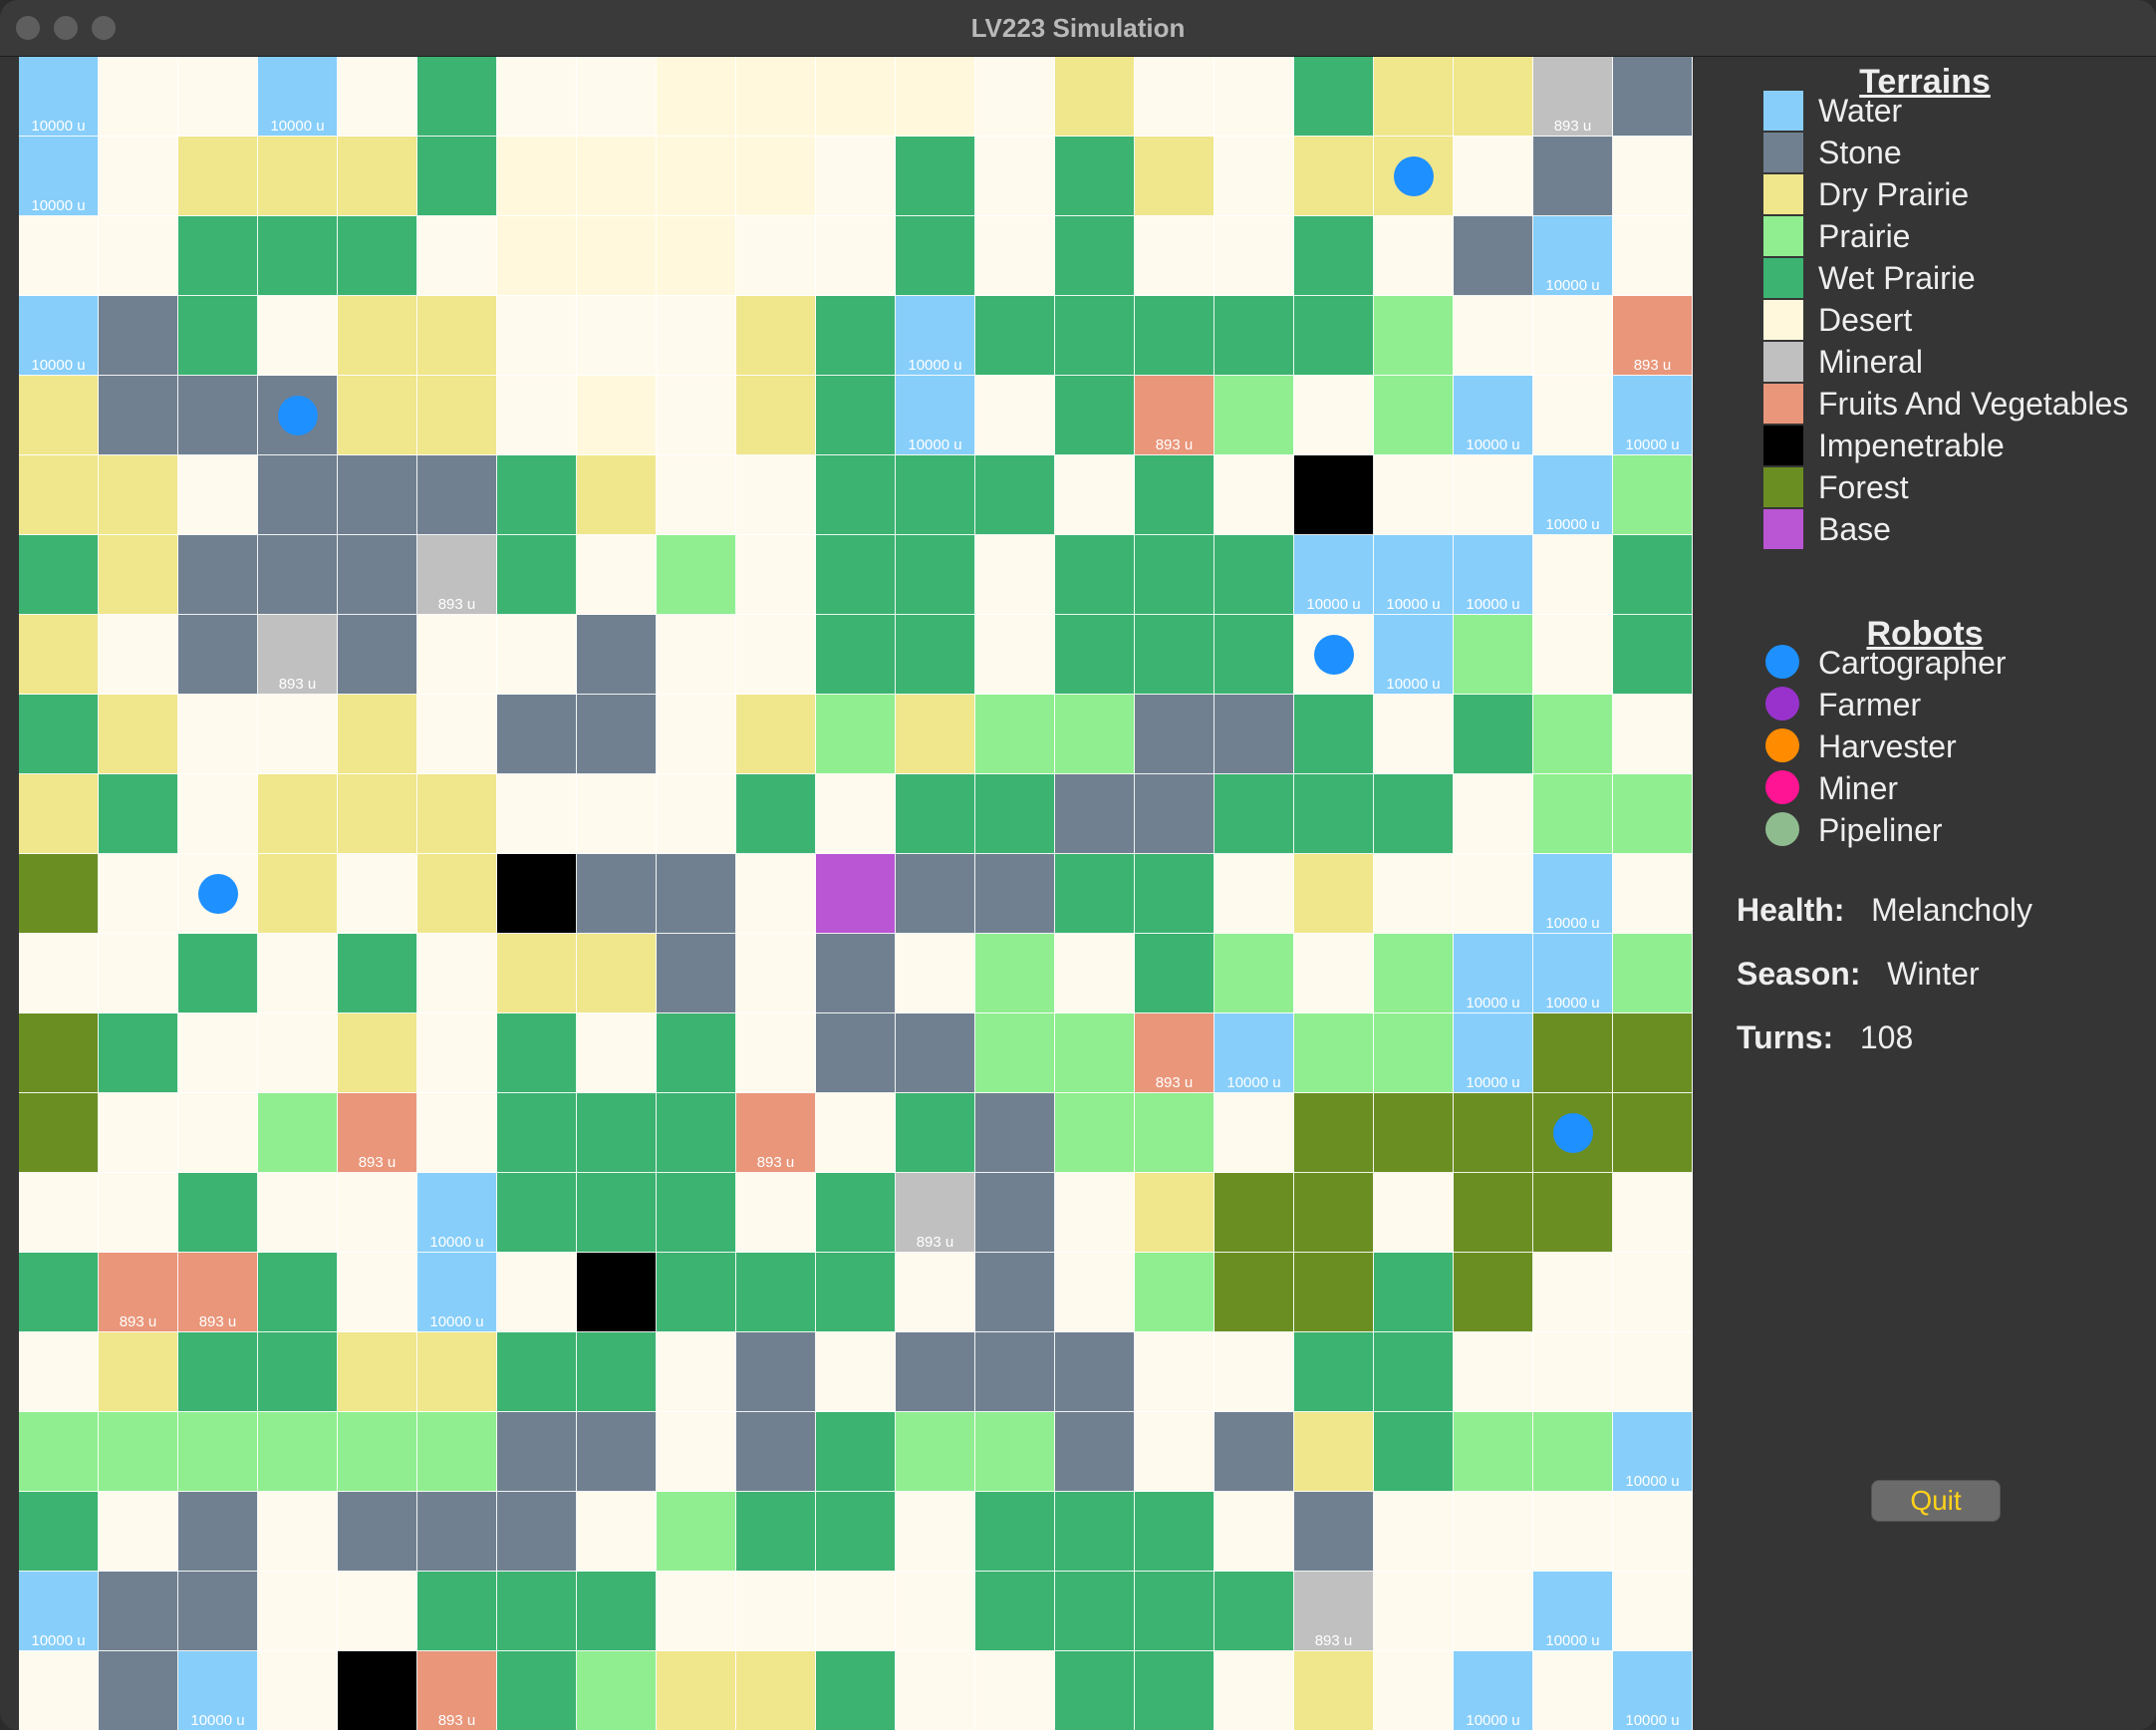 The height and width of the screenshot is (1730, 2156). What do you see at coordinates (1334, 655) in the screenshot?
I see `cartographer-robot-icon` at bounding box center [1334, 655].